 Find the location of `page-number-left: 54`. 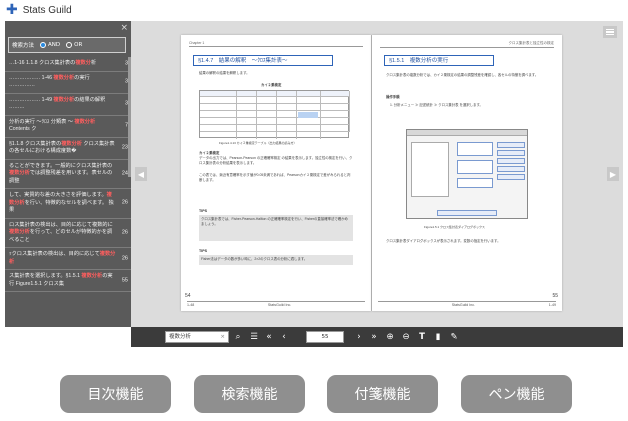

page-number-left: 54 is located at coordinates (188, 296).